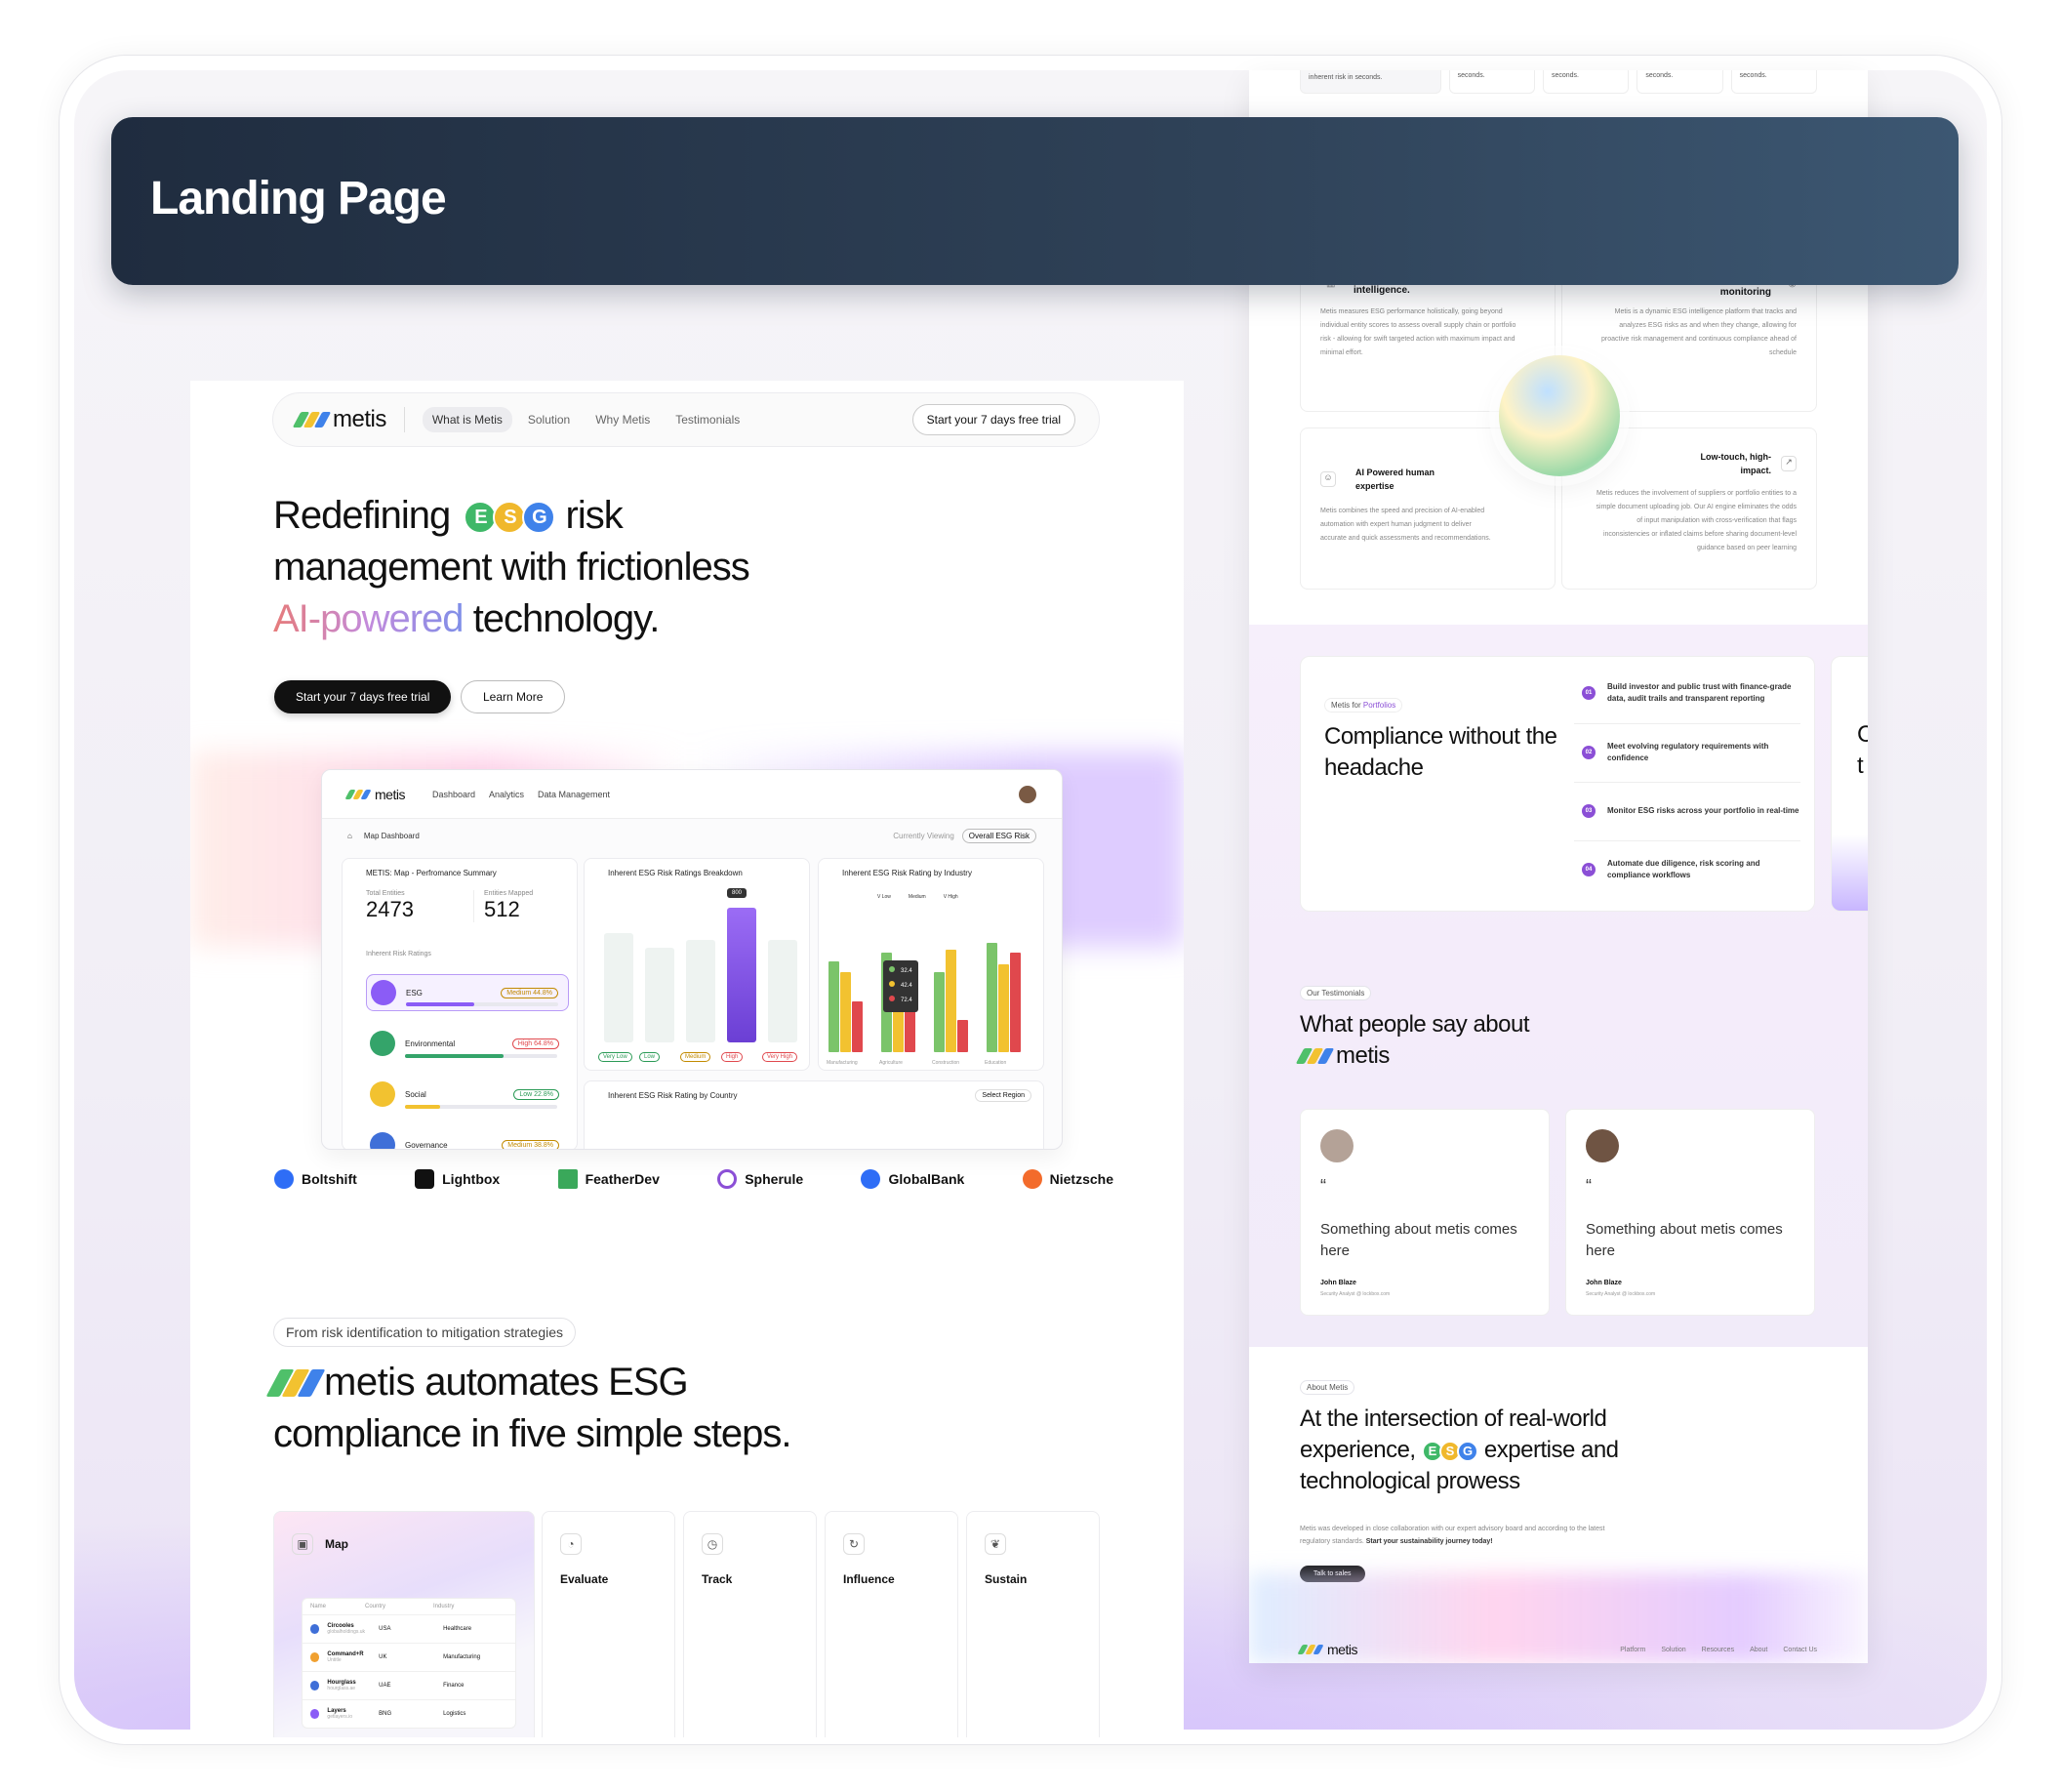 The height and width of the screenshot is (1792, 2061). I want to click on nav-trial-button: Start your 7 days free trial, so click(993, 419).